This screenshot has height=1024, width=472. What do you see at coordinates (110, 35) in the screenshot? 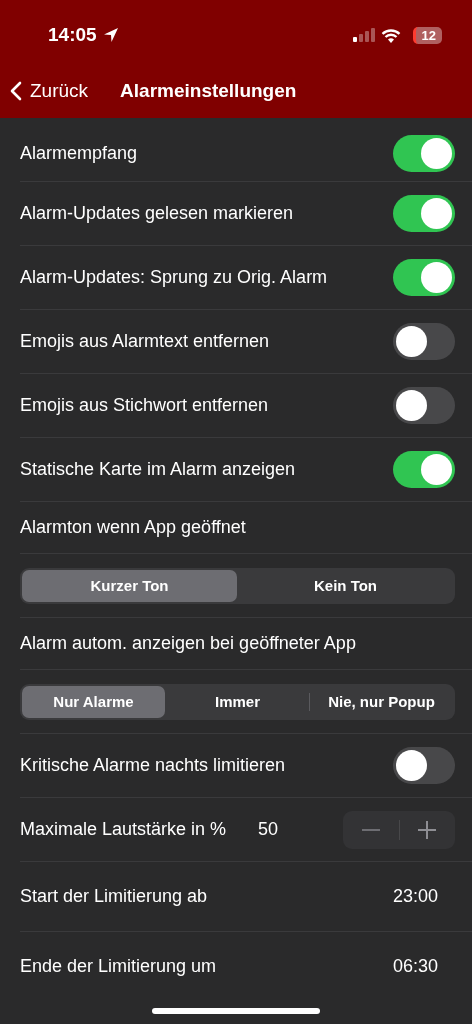
I see `location-arrow-icon` at bounding box center [110, 35].